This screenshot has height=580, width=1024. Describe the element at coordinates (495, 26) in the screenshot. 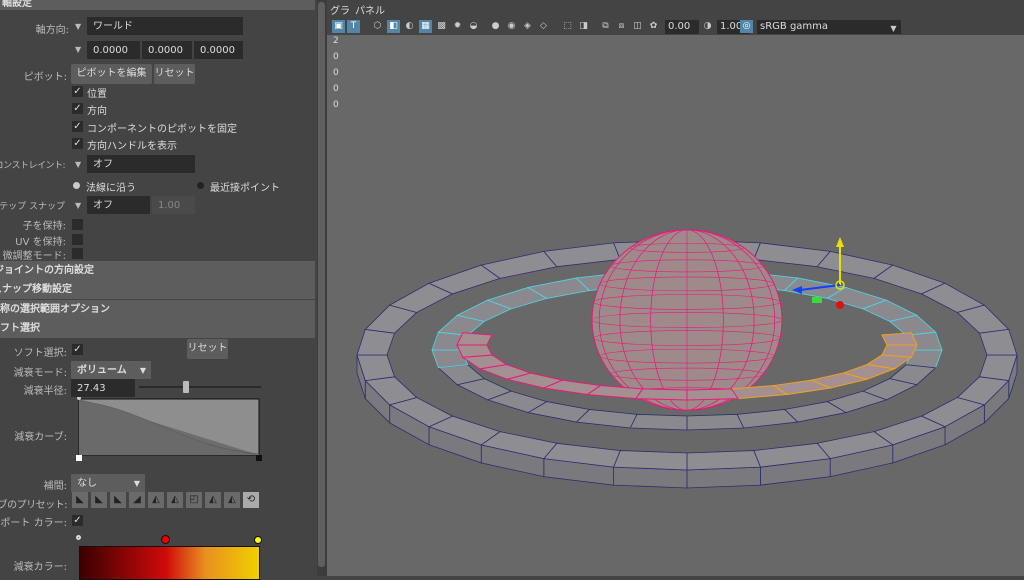

I see `toolbar-tool-icon: ●` at that location.